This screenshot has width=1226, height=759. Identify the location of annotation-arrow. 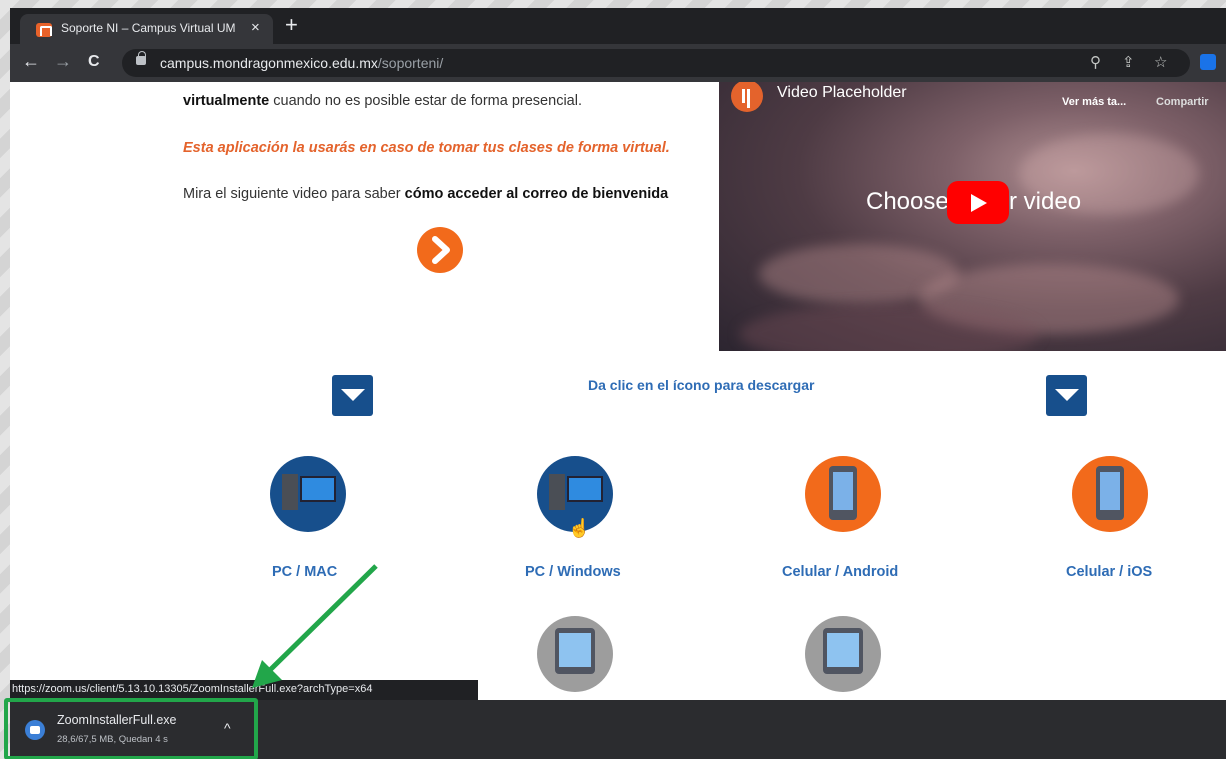
(315, 626).